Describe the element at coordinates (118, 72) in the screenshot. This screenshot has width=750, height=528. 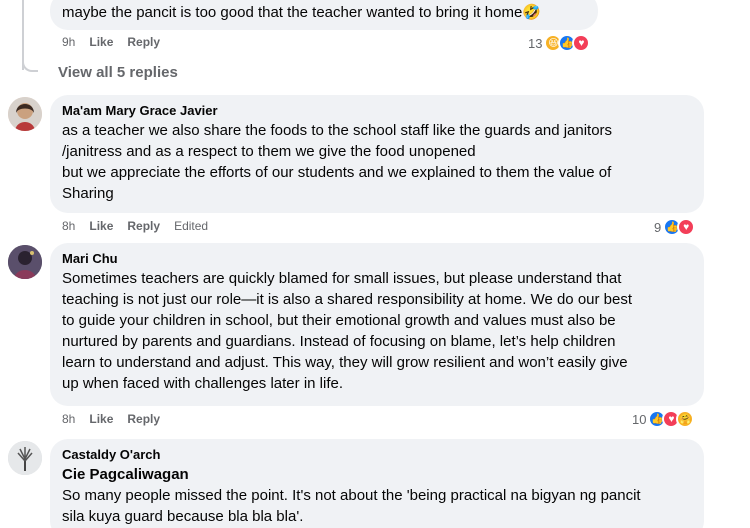
I see `view-replies-link: View all 5 replies` at that location.